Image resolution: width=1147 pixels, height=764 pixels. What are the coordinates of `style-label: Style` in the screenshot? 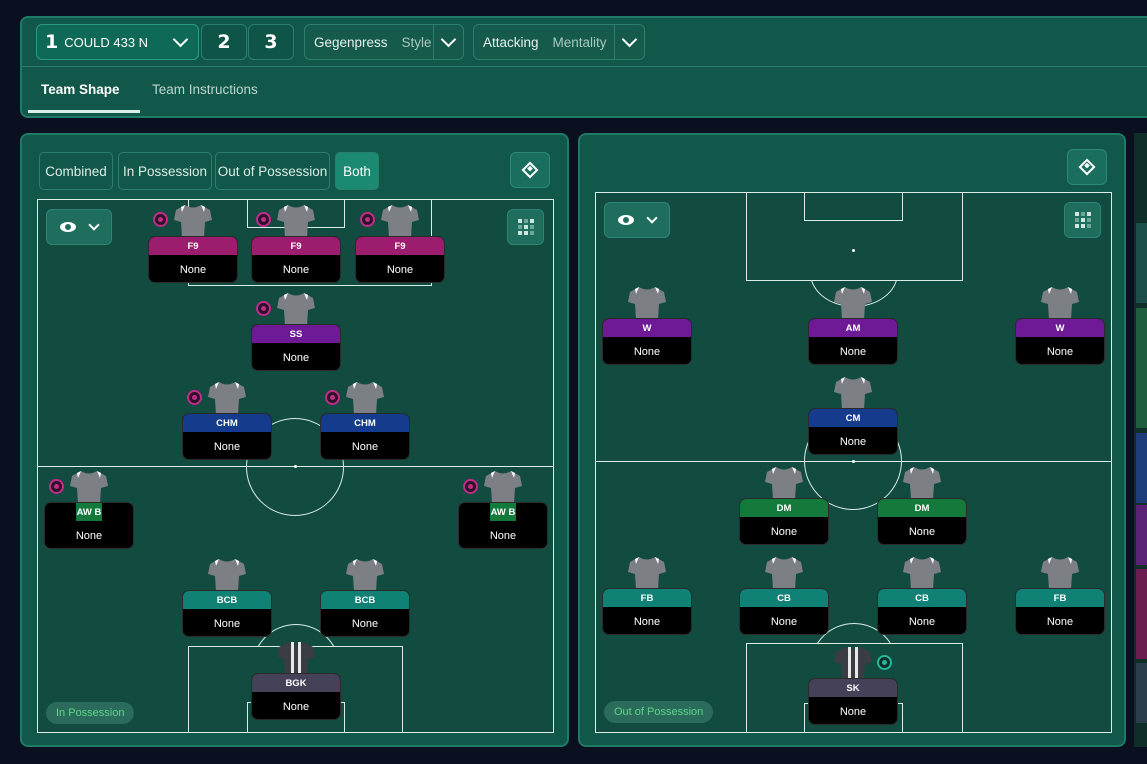 It's located at (416, 42).